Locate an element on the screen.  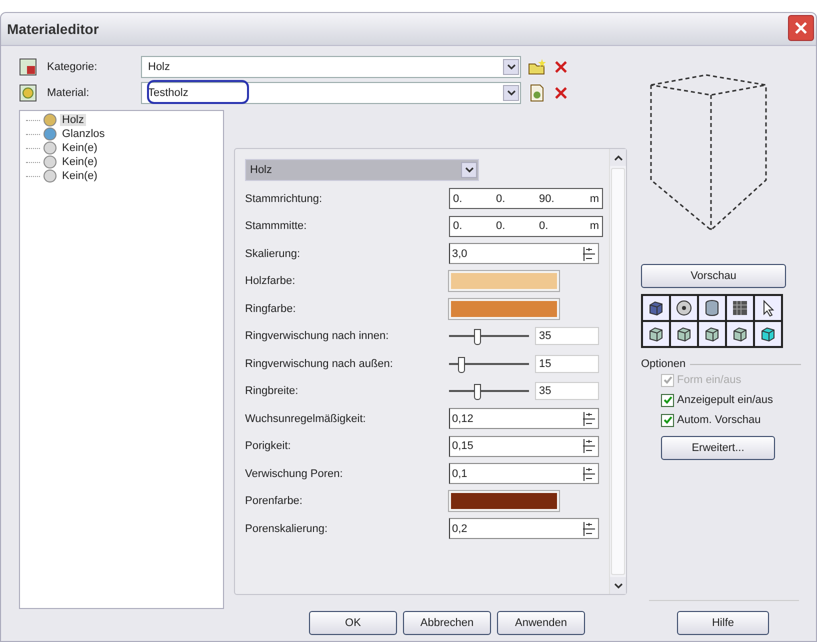
scroll-up-icon is located at coordinates (618, 157).